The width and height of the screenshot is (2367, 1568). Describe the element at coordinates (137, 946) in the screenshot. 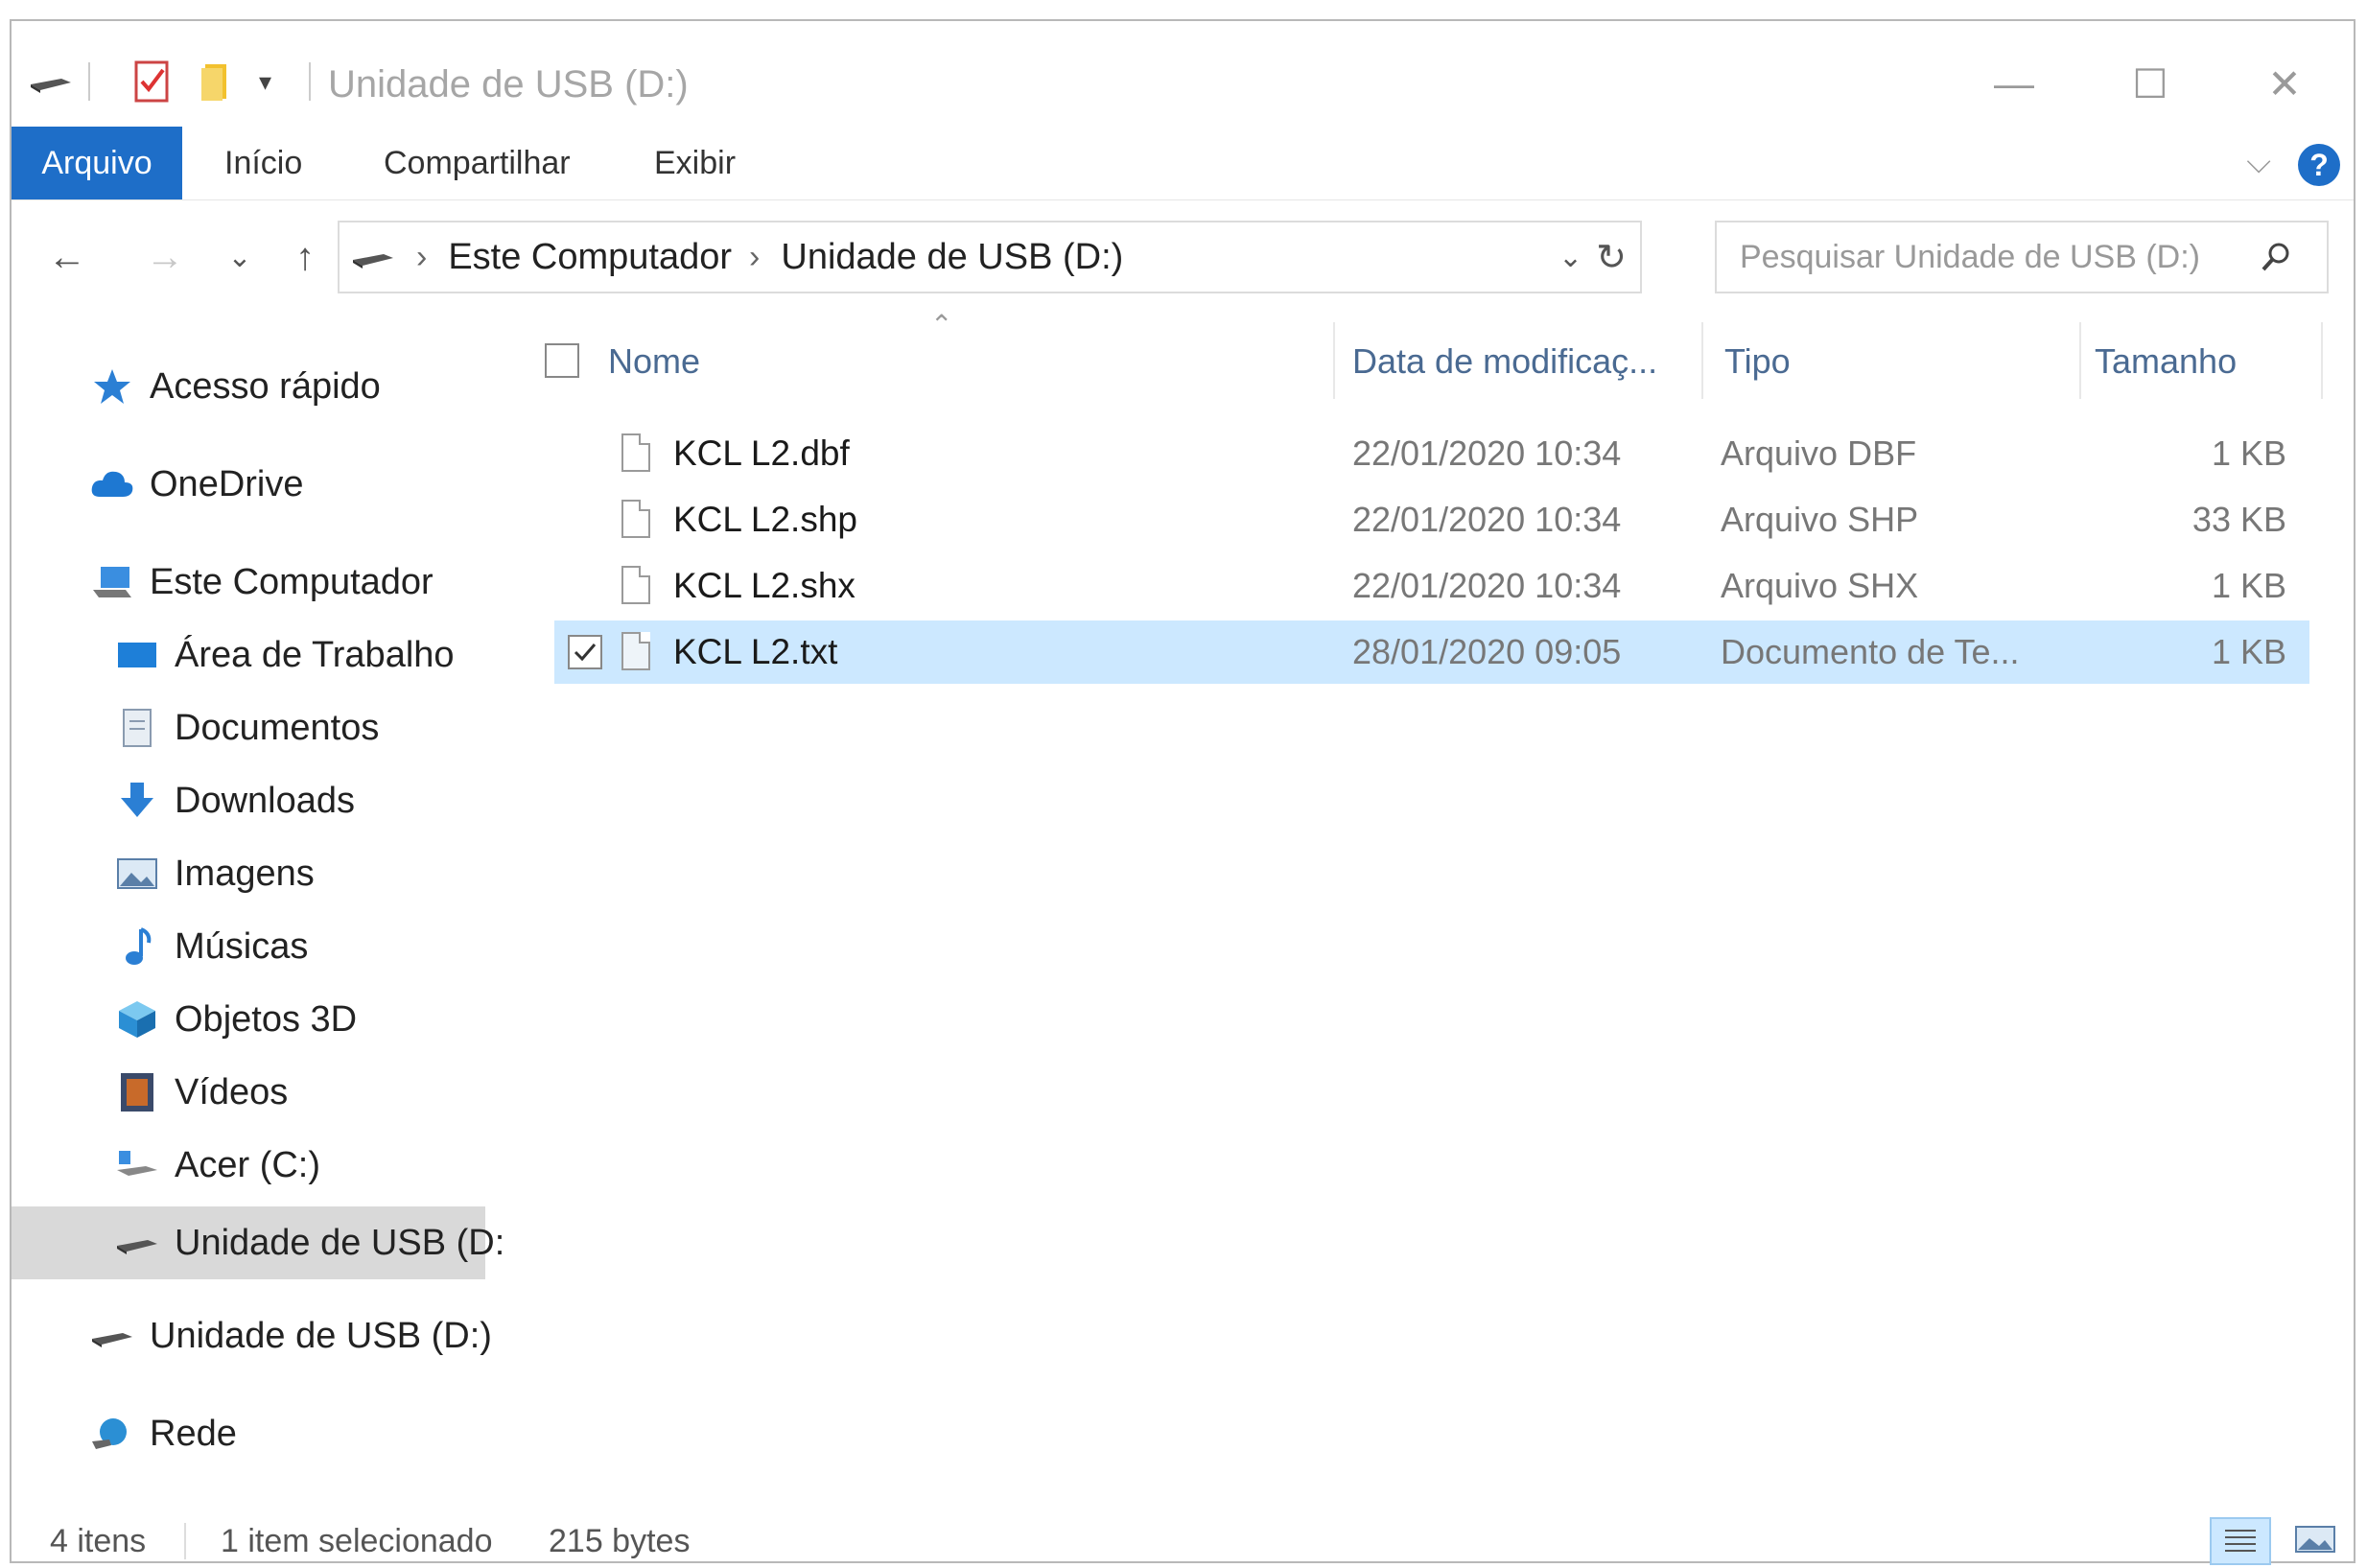

I see `music-icon` at that location.